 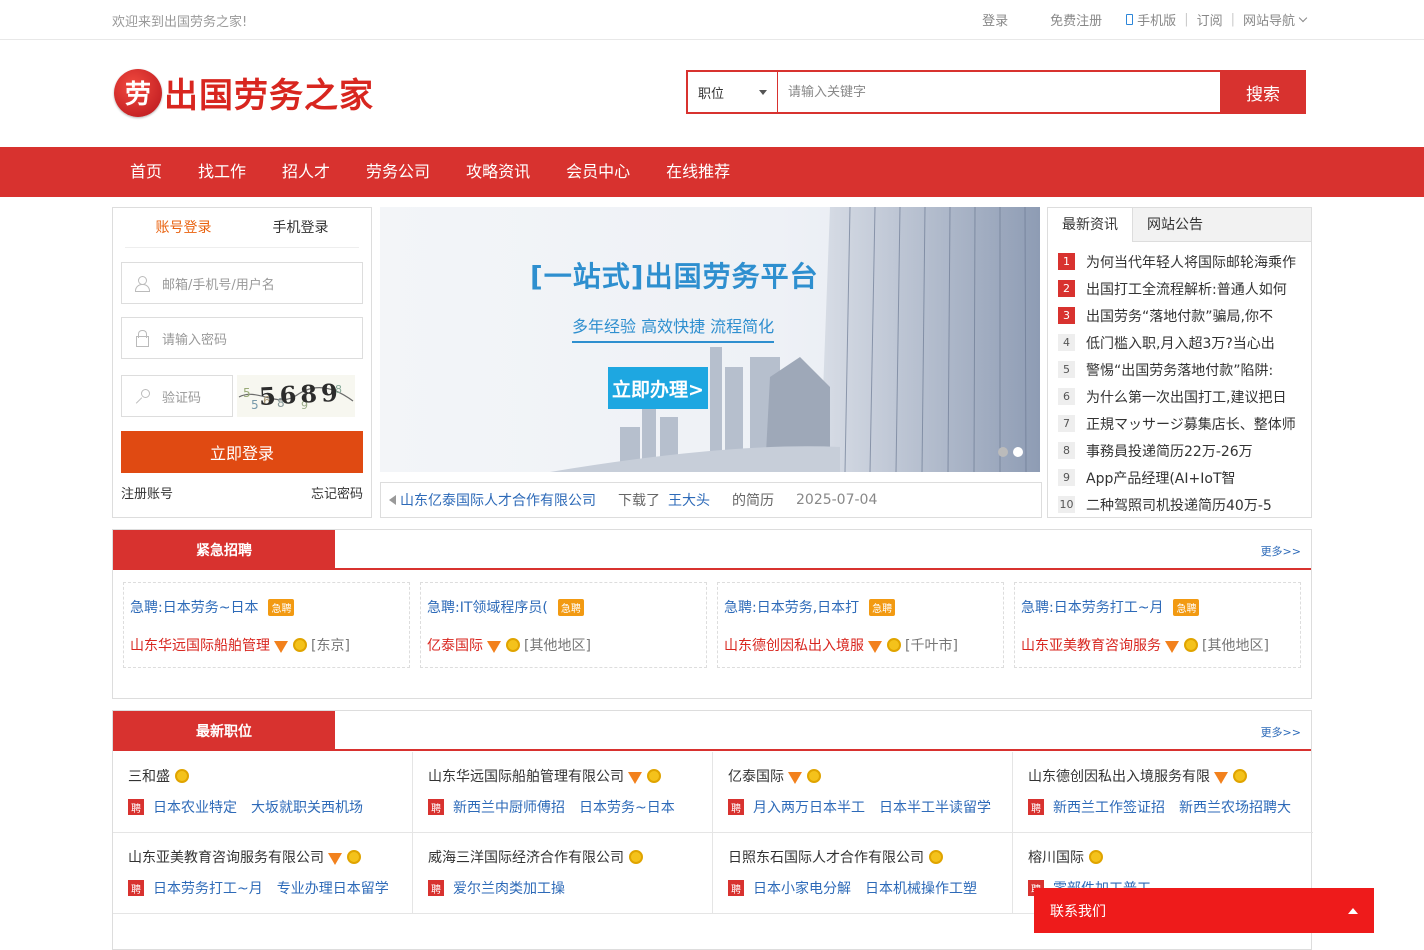 I want to click on search-category-select: 职位, so click(x=733, y=92).